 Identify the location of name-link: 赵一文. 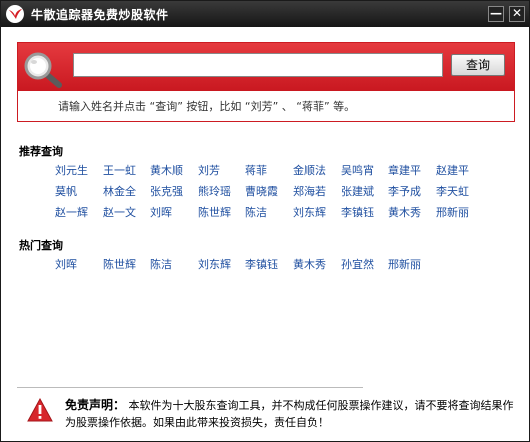
(119, 212).